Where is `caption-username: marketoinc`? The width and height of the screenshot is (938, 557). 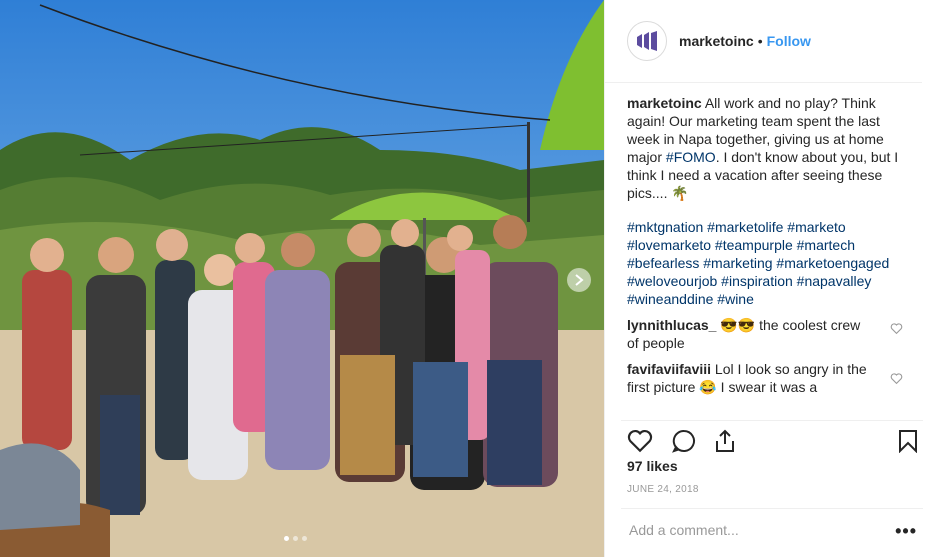
caption-username: marketoinc is located at coordinates (664, 103).